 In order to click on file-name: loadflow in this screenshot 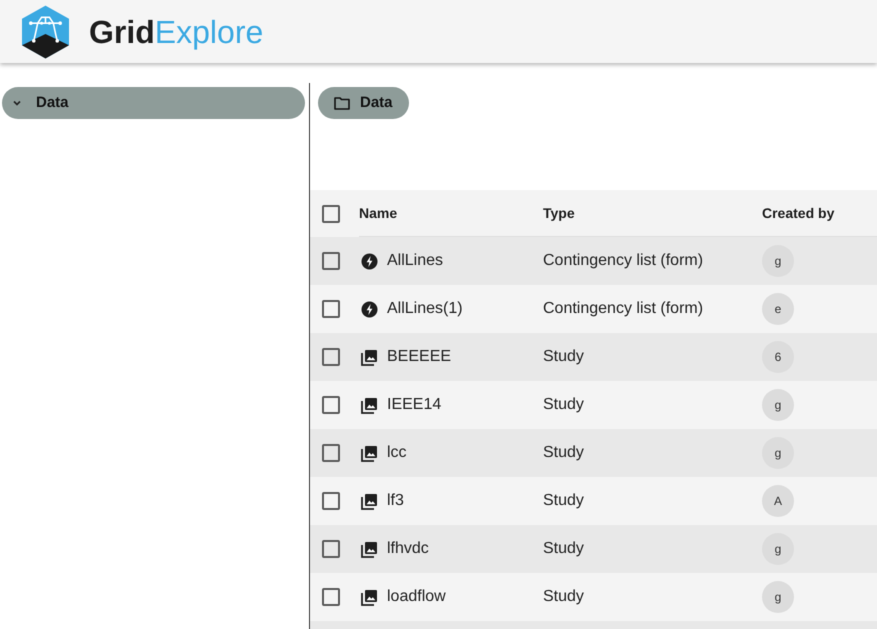, I will do `click(416, 597)`.